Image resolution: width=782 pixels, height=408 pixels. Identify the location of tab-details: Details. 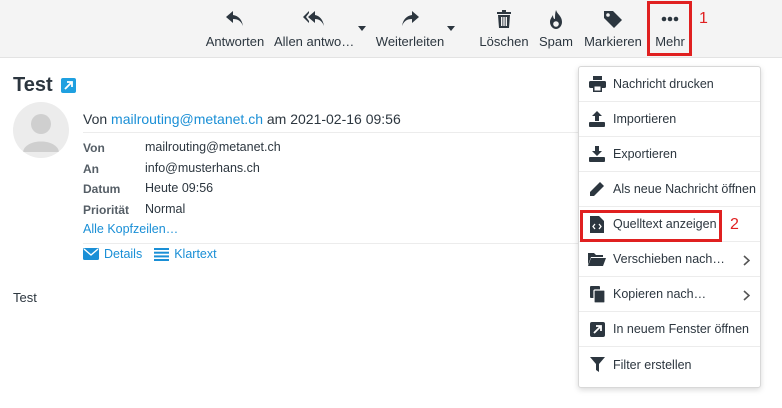
(112, 254).